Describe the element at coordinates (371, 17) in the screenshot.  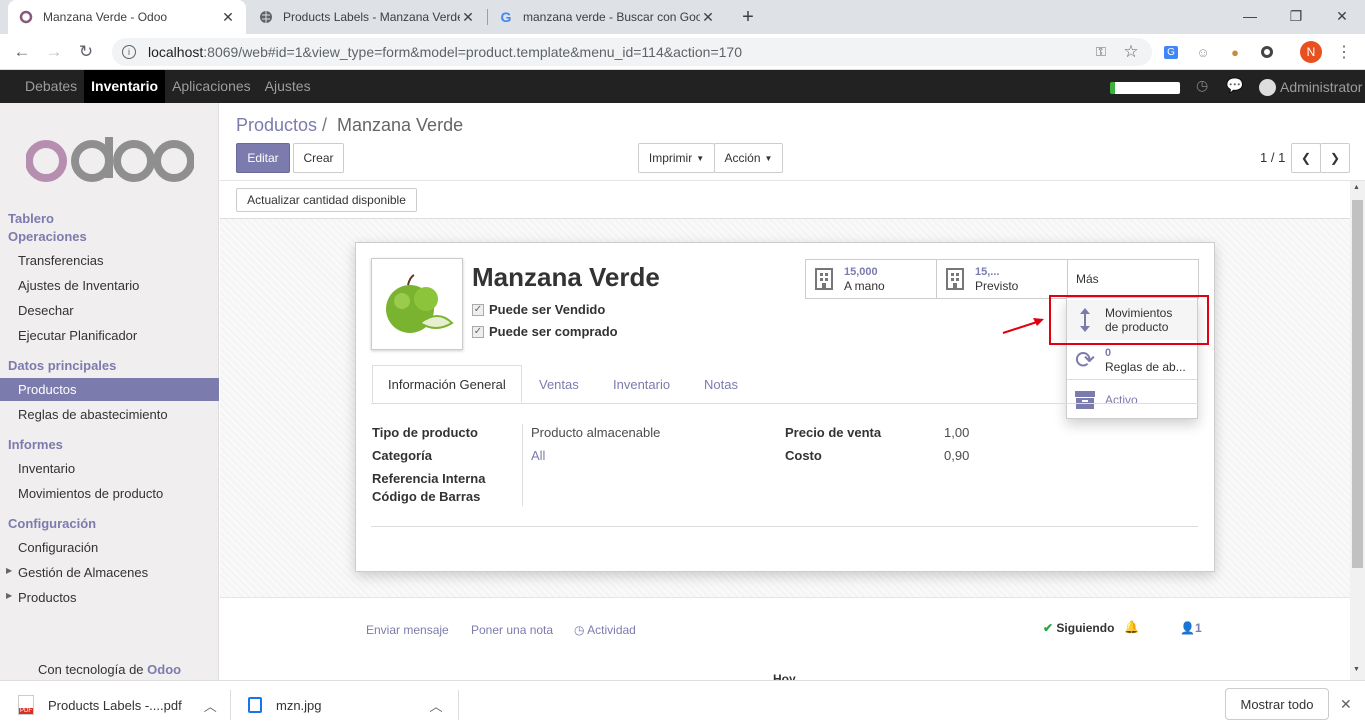
I see `tab-title: Products Labels - Manzana Verde` at that location.